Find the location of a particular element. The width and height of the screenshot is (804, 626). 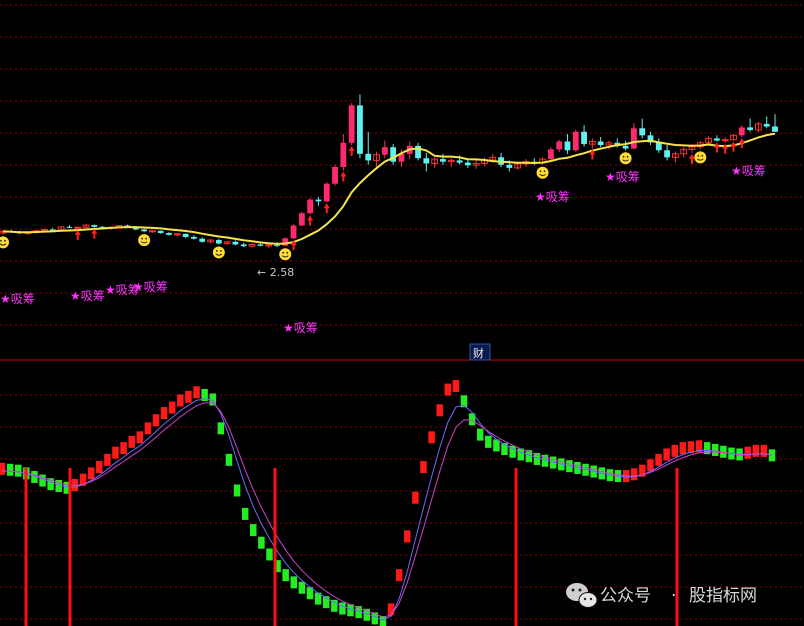

low-price-annotation: ← 2.58 is located at coordinates (275, 272).